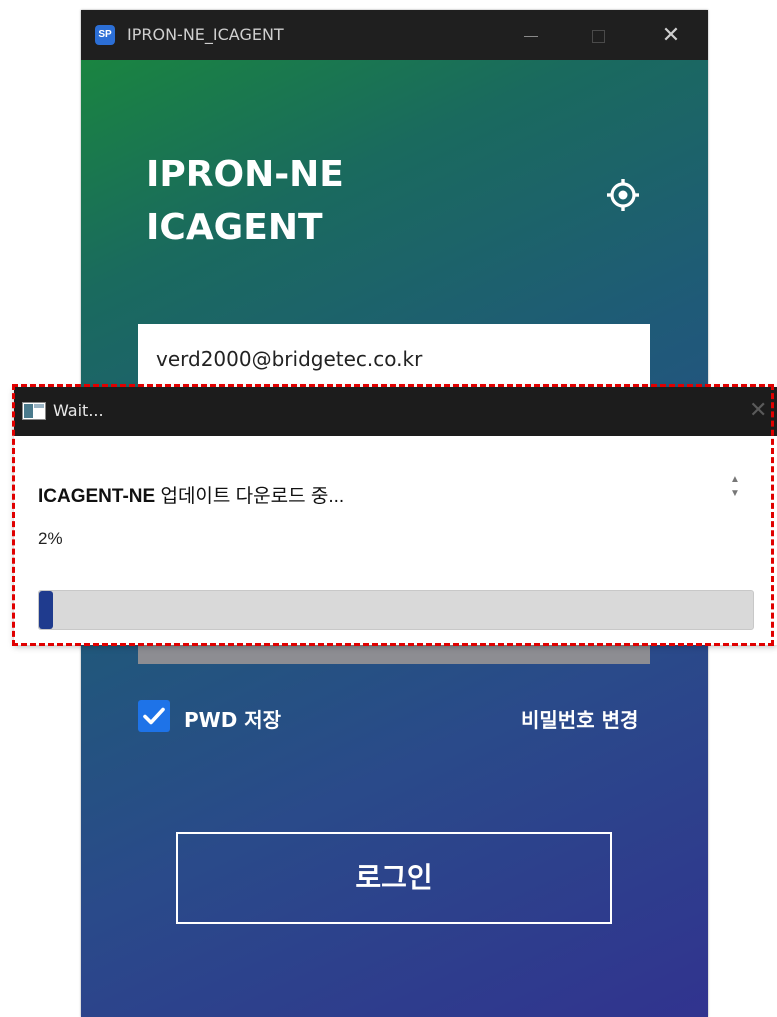 The width and height of the screenshot is (777, 1017). I want to click on settings-button, so click(623, 195).